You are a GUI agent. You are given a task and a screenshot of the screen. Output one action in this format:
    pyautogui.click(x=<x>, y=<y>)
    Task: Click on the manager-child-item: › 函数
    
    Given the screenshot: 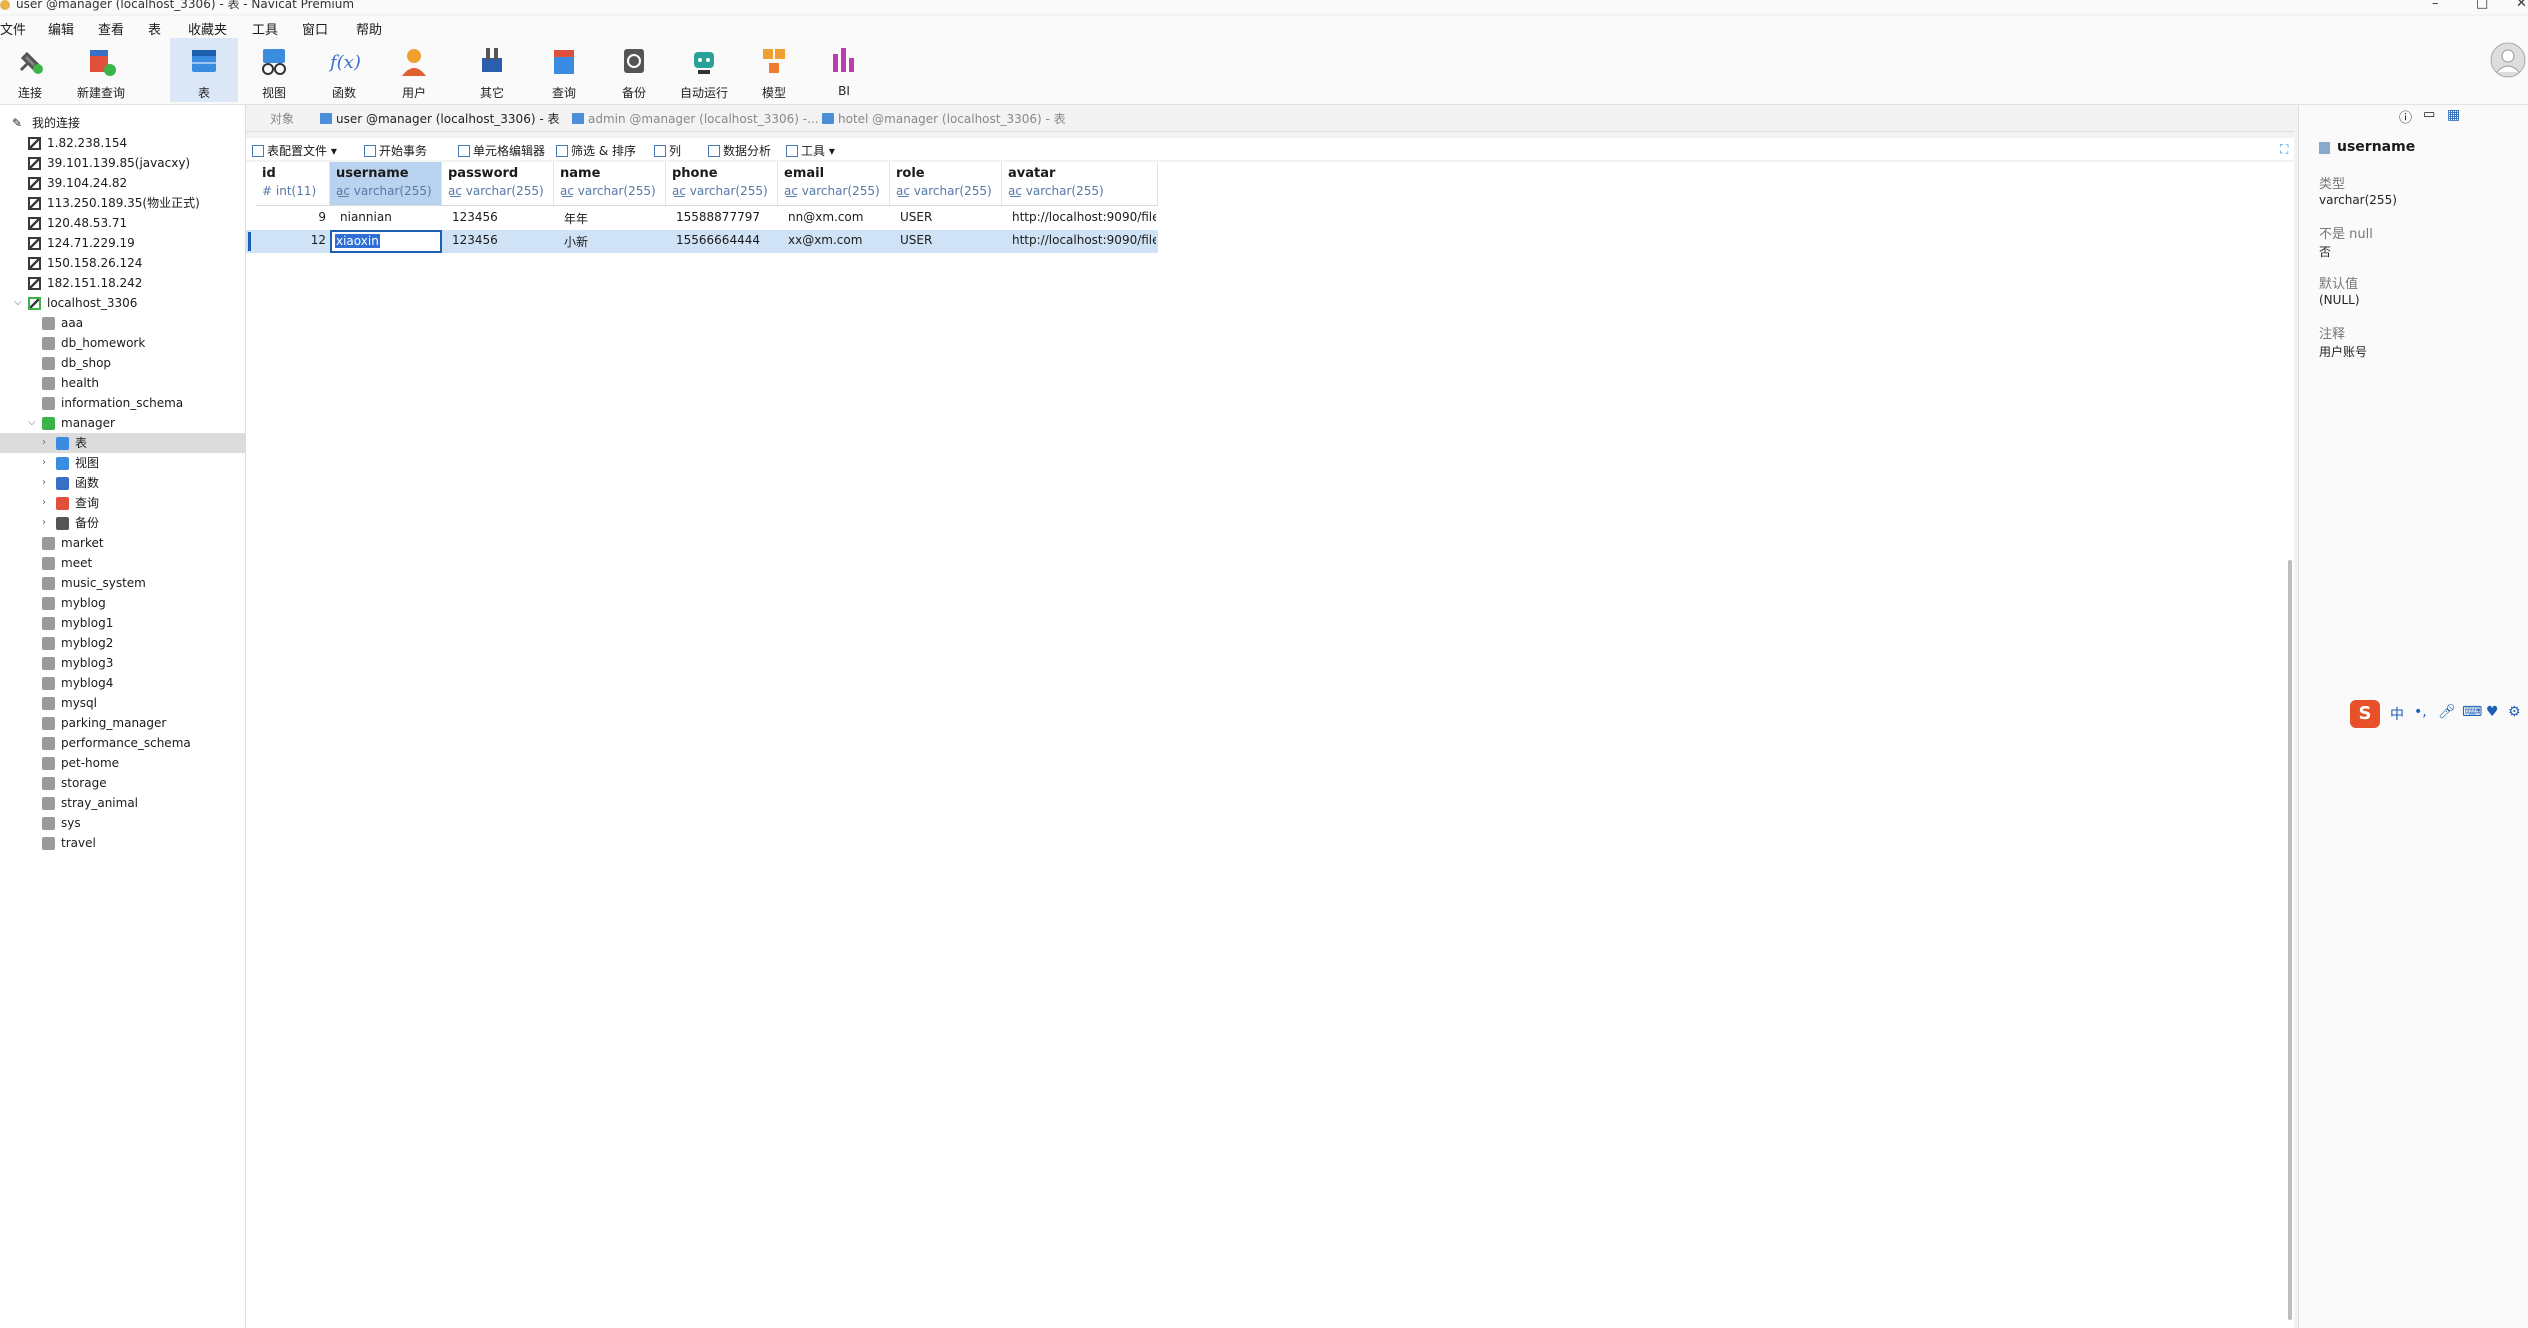 What is the action you would take?
    pyautogui.click(x=122, y=483)
    